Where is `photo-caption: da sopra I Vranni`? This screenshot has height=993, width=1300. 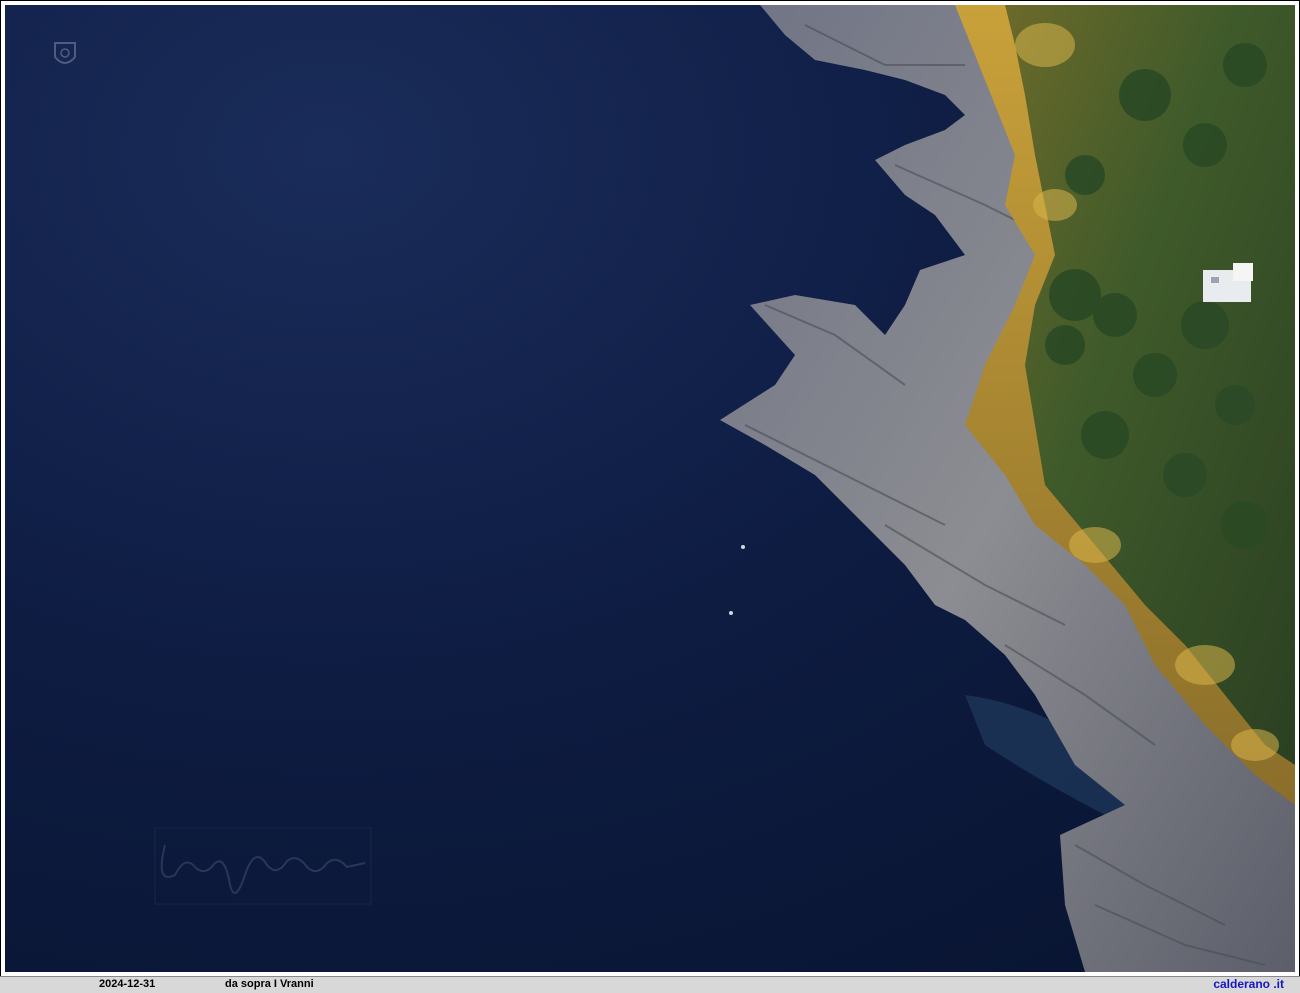 photo-caption: da sopra I Vranni is located at coordinates (269, 984).